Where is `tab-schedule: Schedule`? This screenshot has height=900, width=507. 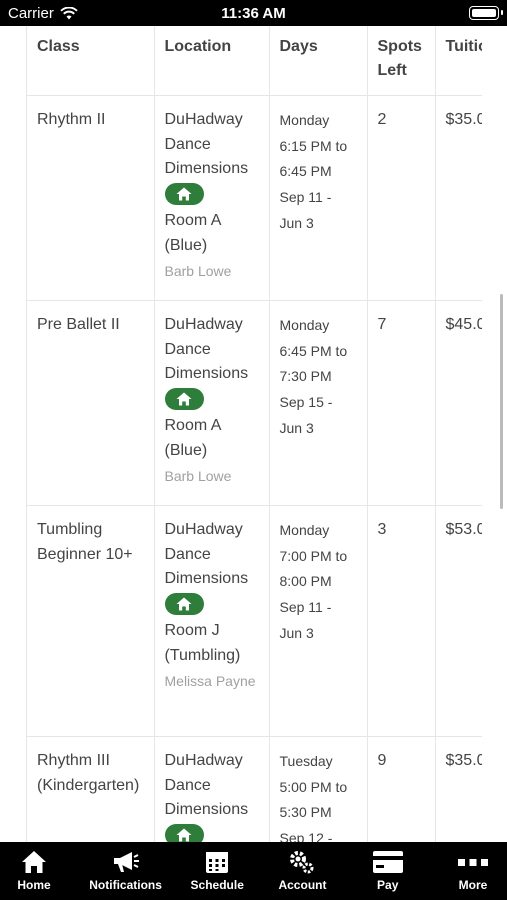
tab-schedule: Schedule is located at coordinates (217, 871).